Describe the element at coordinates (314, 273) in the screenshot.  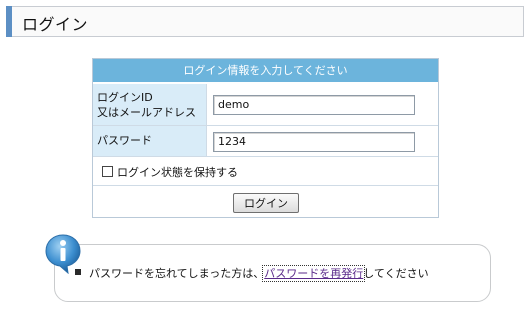
I see `reset-password-link: パスワードを再発行` at that location.